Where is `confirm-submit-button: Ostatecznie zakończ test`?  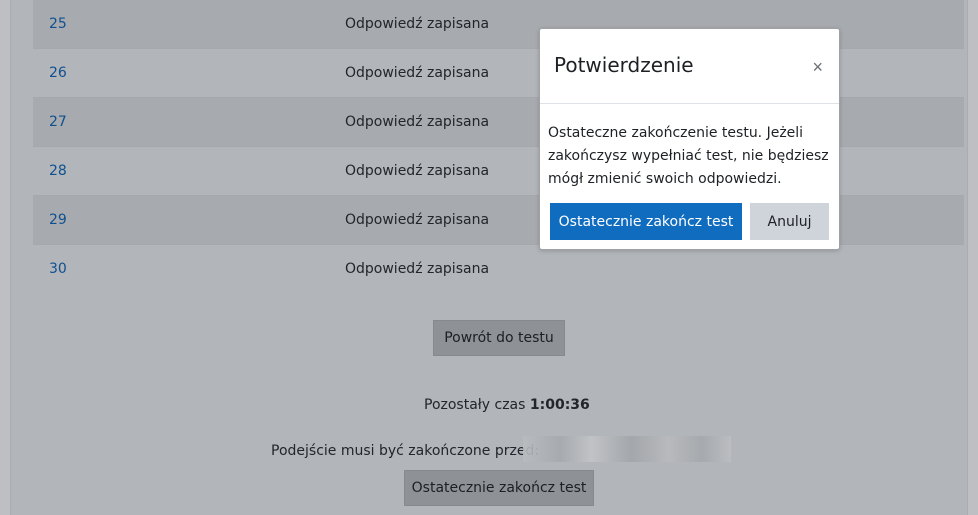 confirm-submit-button: Ostatecznie zakończ test is located at coordinates (646, 221).